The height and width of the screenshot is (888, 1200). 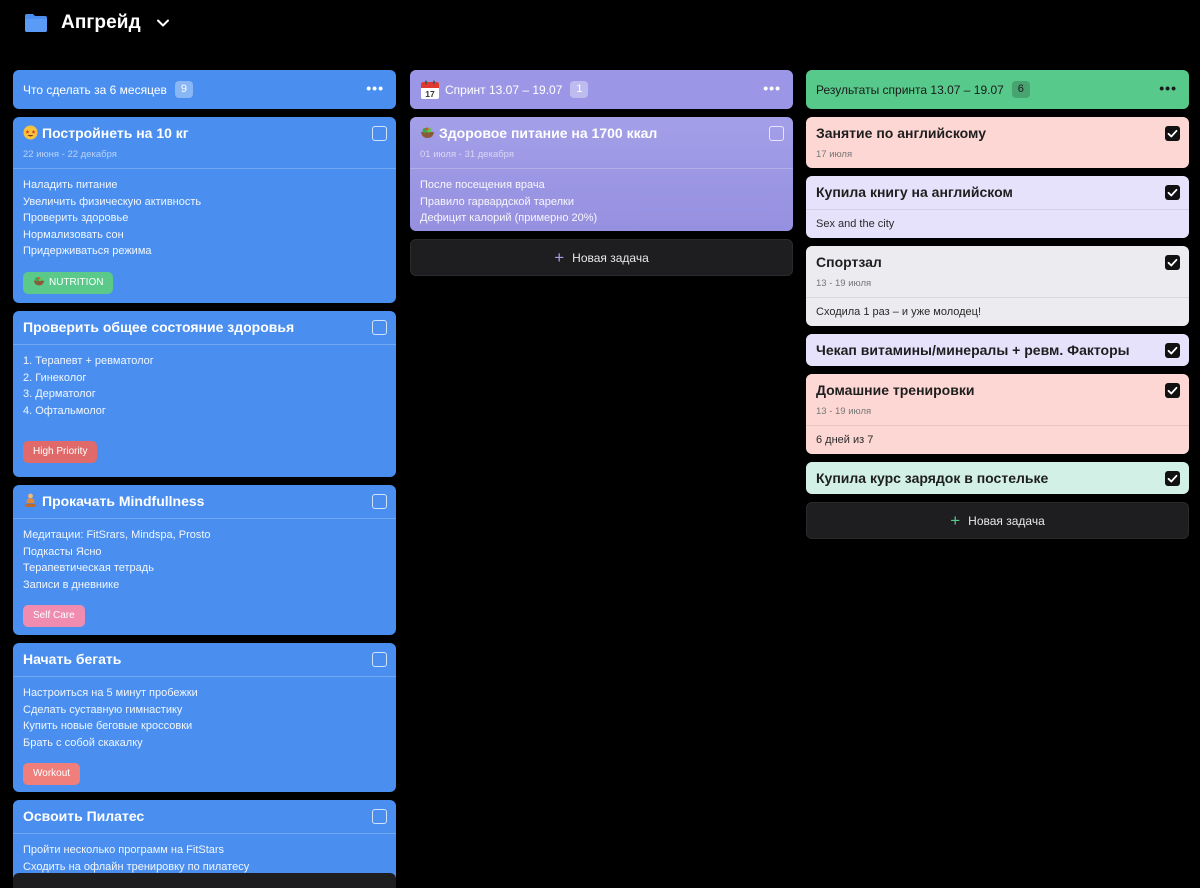 I want to click on card-body: 6 дней из 7, so click(x=845, y=440).